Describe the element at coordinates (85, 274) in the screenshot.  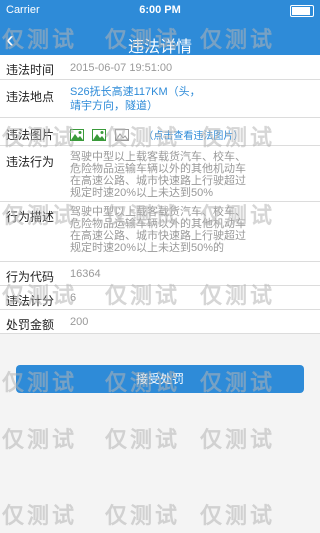
I see `value-behavior-code: 16364` at that location.